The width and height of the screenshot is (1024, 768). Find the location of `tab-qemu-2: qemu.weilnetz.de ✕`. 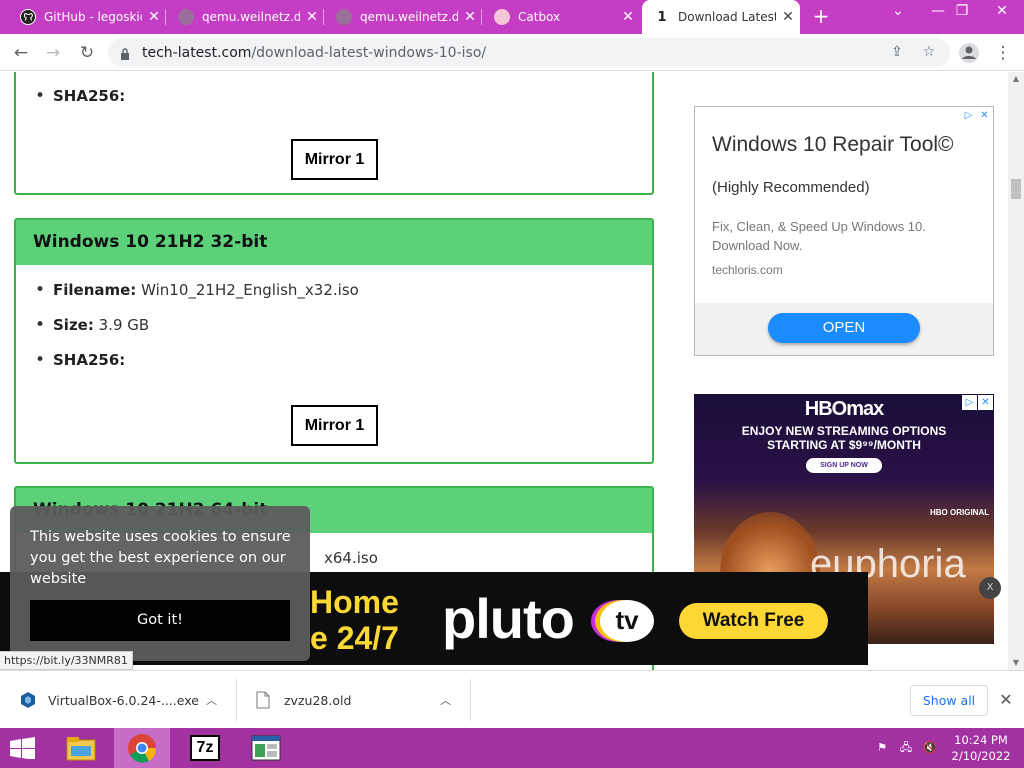

tab-qemu-2: qemu.weilnetz.de ✕ is located at coordinates (403, 17).